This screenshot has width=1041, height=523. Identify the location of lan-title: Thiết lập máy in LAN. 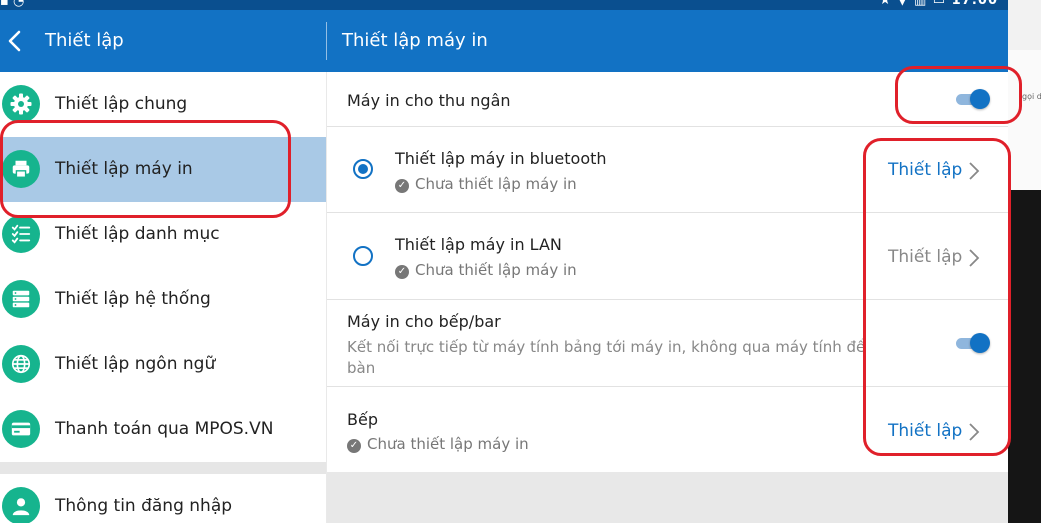
(478, 244).